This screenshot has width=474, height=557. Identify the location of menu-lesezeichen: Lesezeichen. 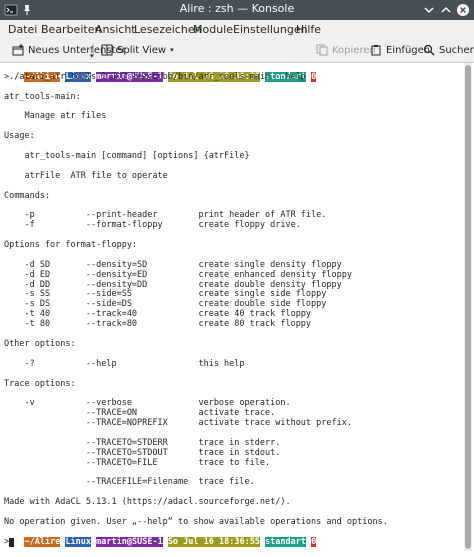
(168, 29).